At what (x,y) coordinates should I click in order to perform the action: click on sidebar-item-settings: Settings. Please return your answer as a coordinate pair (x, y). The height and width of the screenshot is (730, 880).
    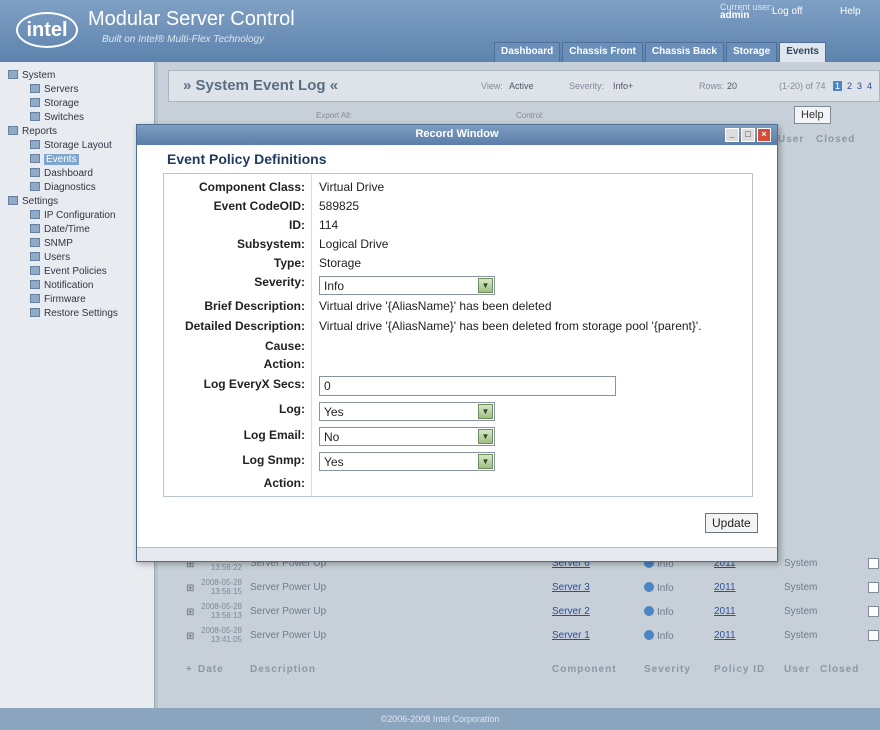
    Looking at the image, I should click on (33, 203).